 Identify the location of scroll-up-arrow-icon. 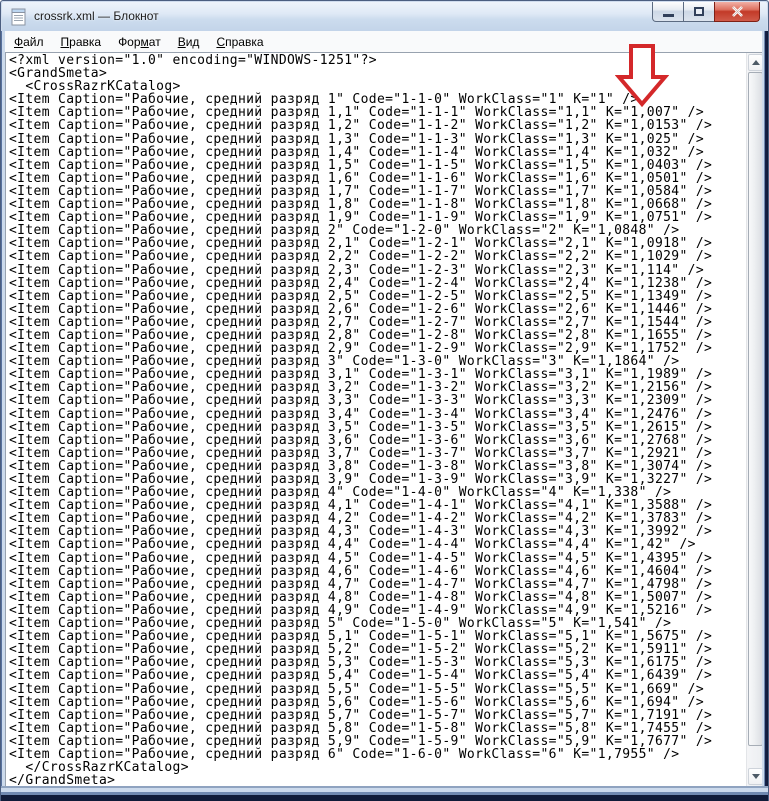
(755, 62).